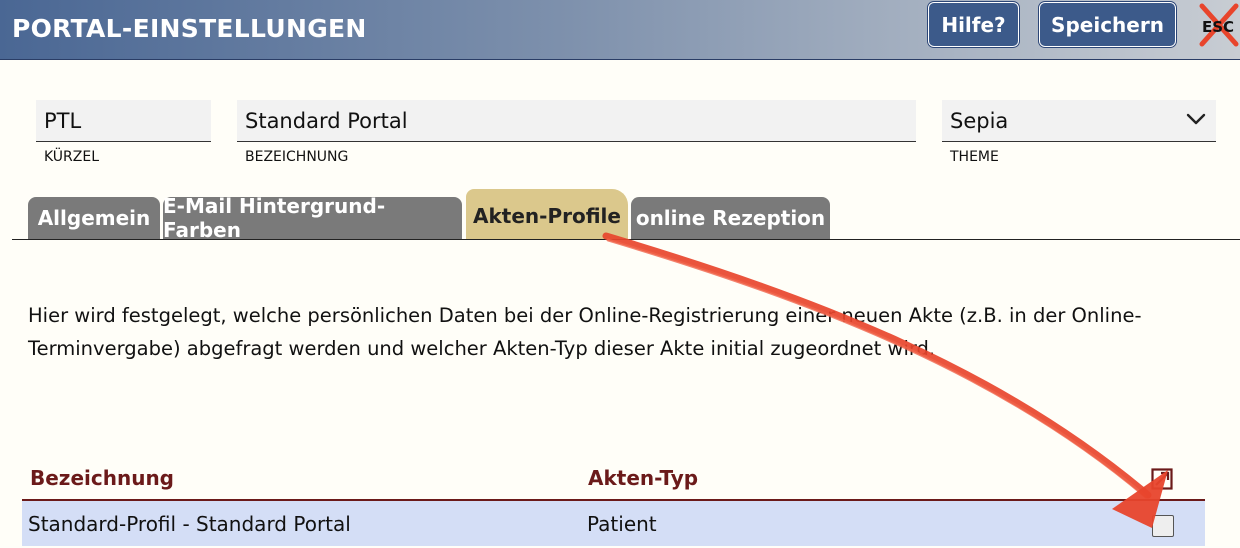 The width and height of the screenshot is (1240, 548). I want to click on tab-email-hintergrund-farben: E-Mail Hintergrund-Farben, so click(312, 218).